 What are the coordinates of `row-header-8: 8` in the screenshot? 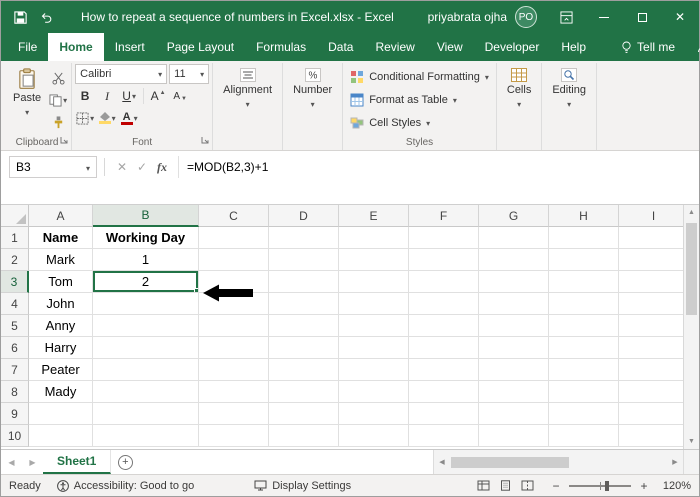 It's located at (15, 392).